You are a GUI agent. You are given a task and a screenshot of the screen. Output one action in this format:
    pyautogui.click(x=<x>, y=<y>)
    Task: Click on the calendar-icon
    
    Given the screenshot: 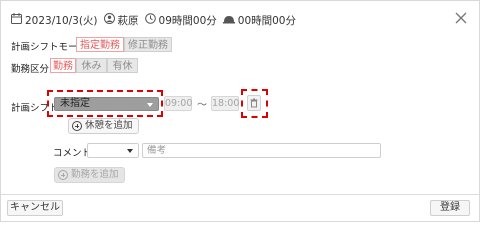 What is the action you would take?
    pyautogui.click(x=16, y=20)
    